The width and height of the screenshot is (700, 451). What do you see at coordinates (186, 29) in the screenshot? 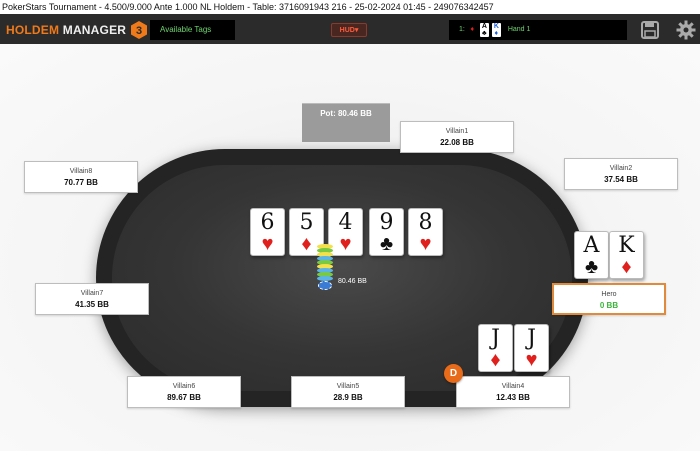
I see `available-tags-label: Available Tags` at bounding box center [186, 29].